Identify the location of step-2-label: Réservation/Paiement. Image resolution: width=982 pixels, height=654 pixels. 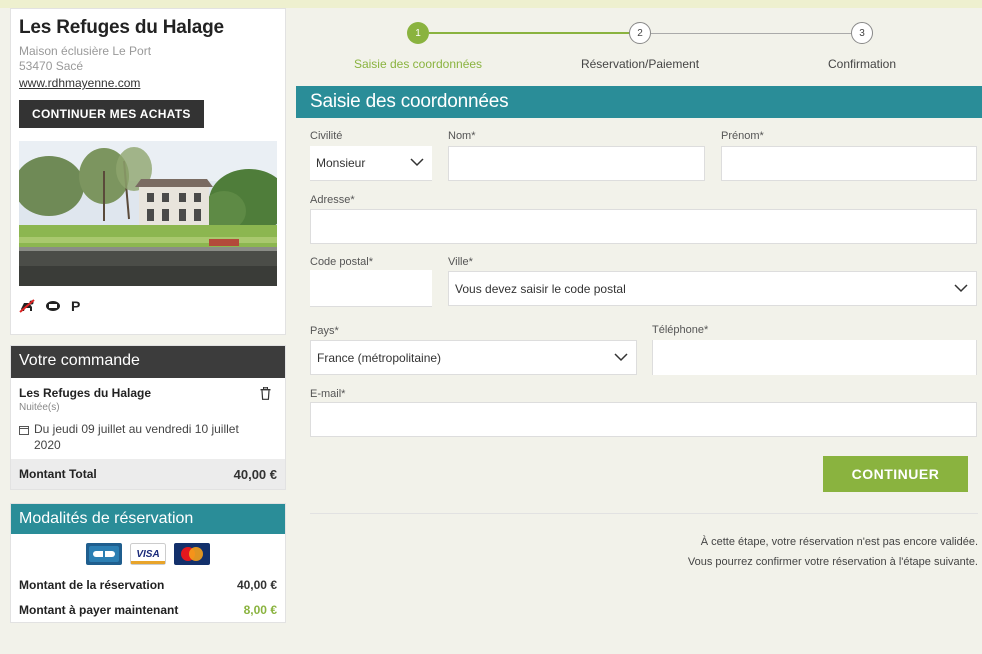
(640, 64).